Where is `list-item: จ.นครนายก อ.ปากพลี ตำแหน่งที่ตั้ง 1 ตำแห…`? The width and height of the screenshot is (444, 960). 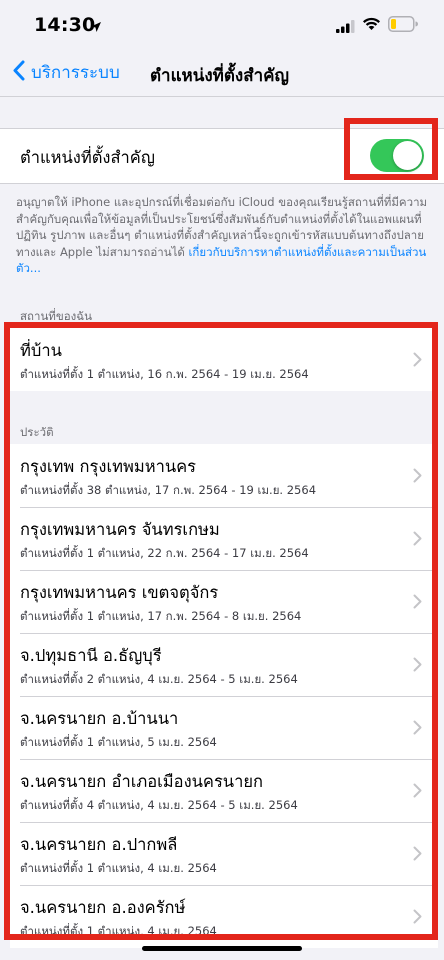 list-item: จ.นครนายก อ.ปากพลี ตำแหน่งที่ตั้ง 1 ตำแห… is located at coordinates (224, 853).